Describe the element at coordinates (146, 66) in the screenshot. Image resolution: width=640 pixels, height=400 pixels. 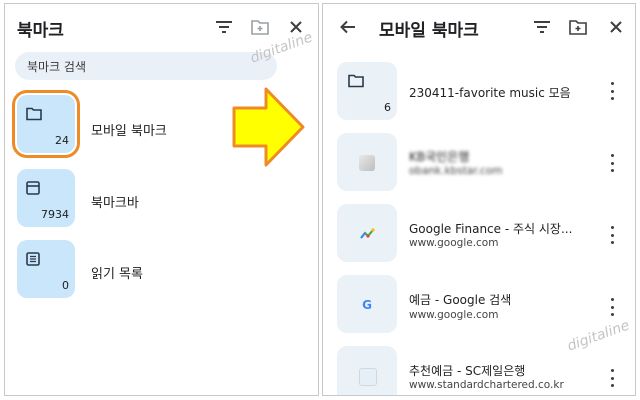
I see `search-input: 북마크 검색` at that location.